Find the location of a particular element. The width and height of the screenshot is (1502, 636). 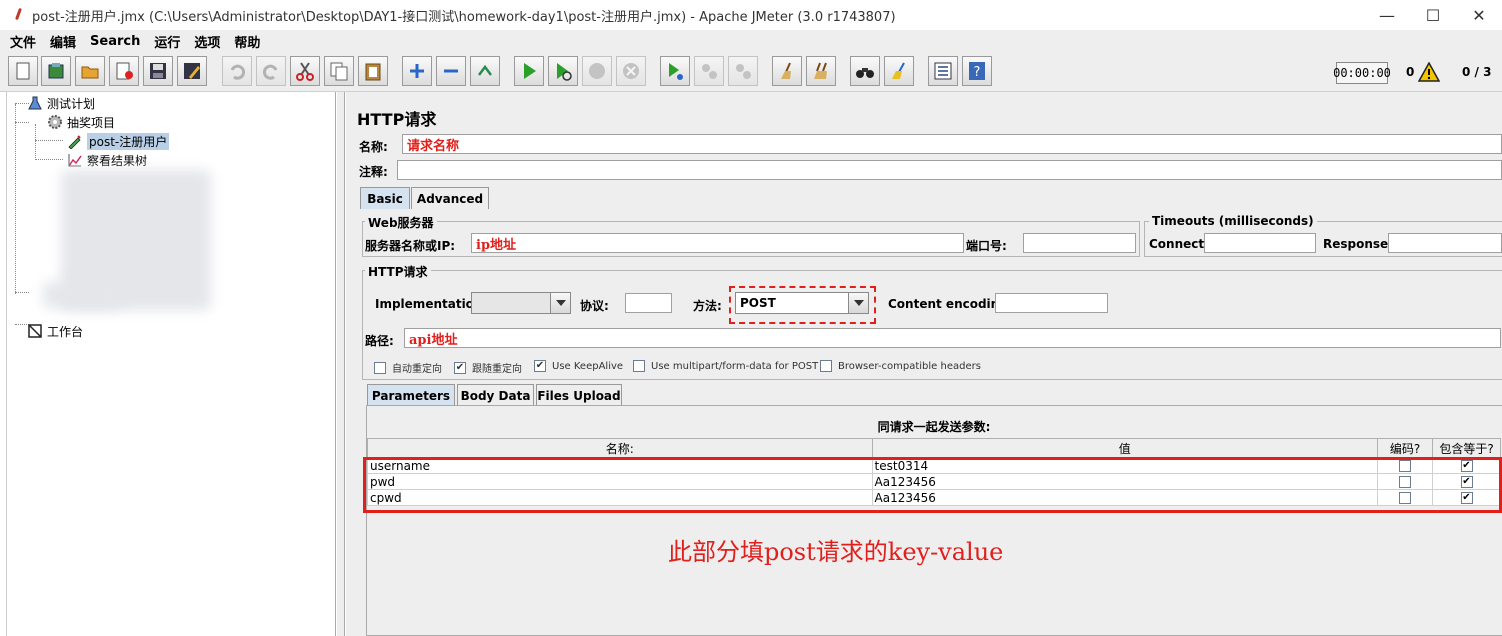

server-field: ip地址 is located at coordinates (717, 243).